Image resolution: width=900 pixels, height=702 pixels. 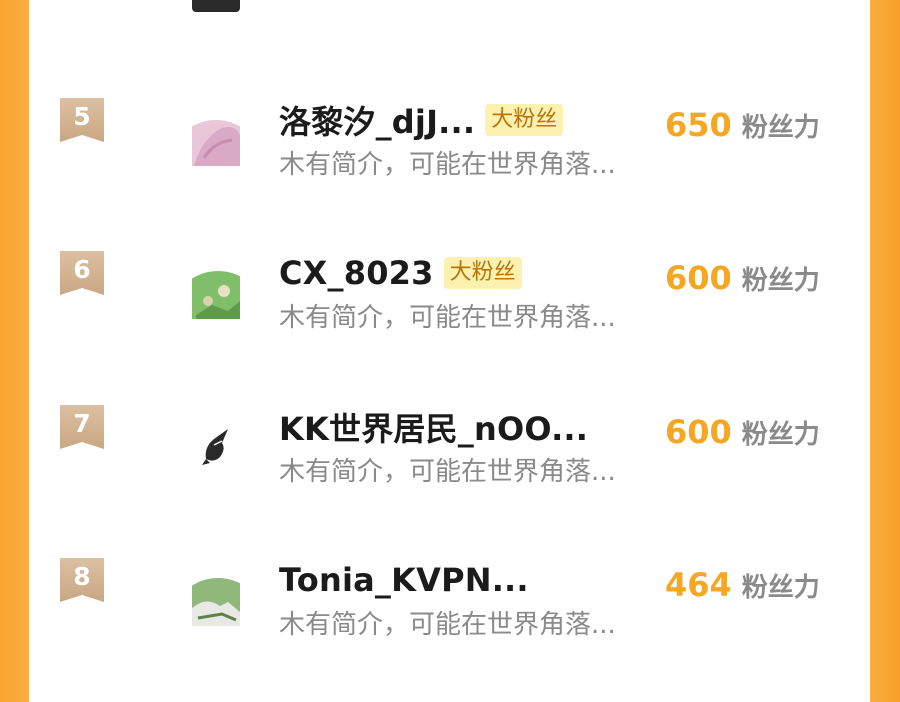 I want to click on fan-power-value: 650, so click(x=698, y=125).